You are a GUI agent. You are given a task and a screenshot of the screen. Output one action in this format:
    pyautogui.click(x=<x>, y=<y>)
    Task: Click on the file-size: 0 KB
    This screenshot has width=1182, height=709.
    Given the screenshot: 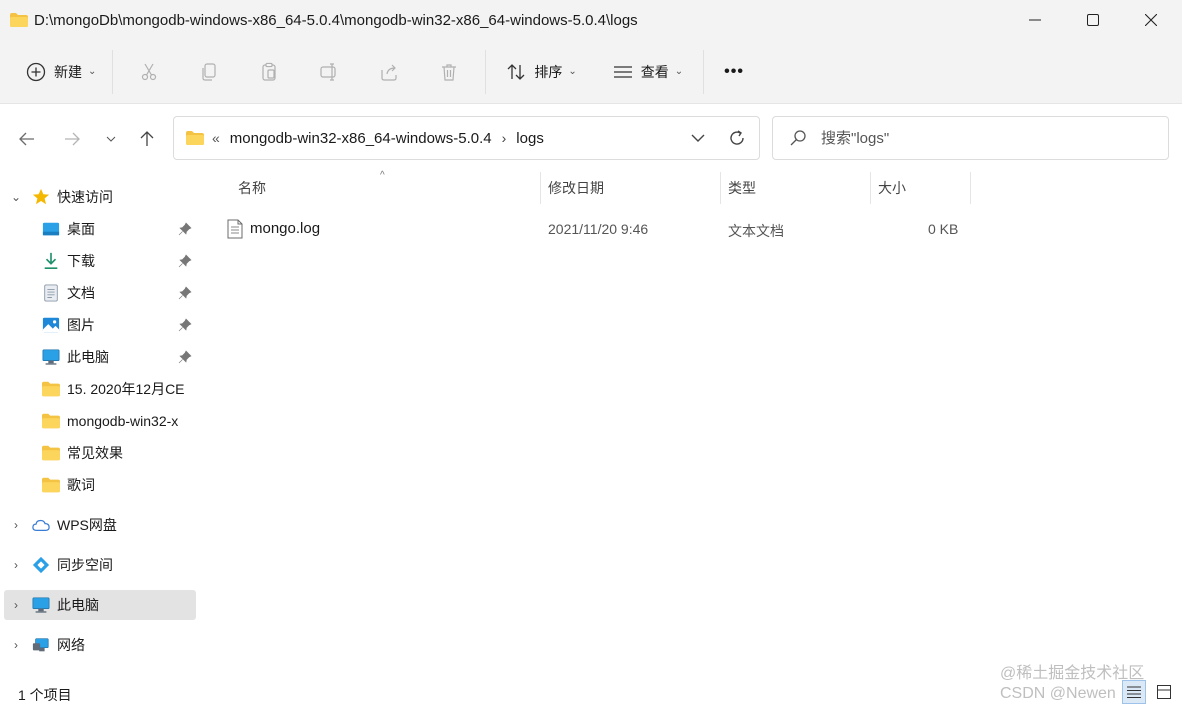 What is the action you would take?
    pyautogui.click(x=943, y=229)
    